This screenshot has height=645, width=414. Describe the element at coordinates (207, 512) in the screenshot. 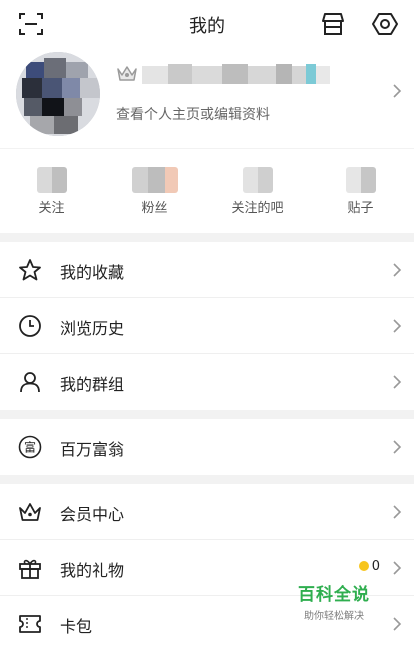

I see `menu-item-vip: 会员中心` at that location.